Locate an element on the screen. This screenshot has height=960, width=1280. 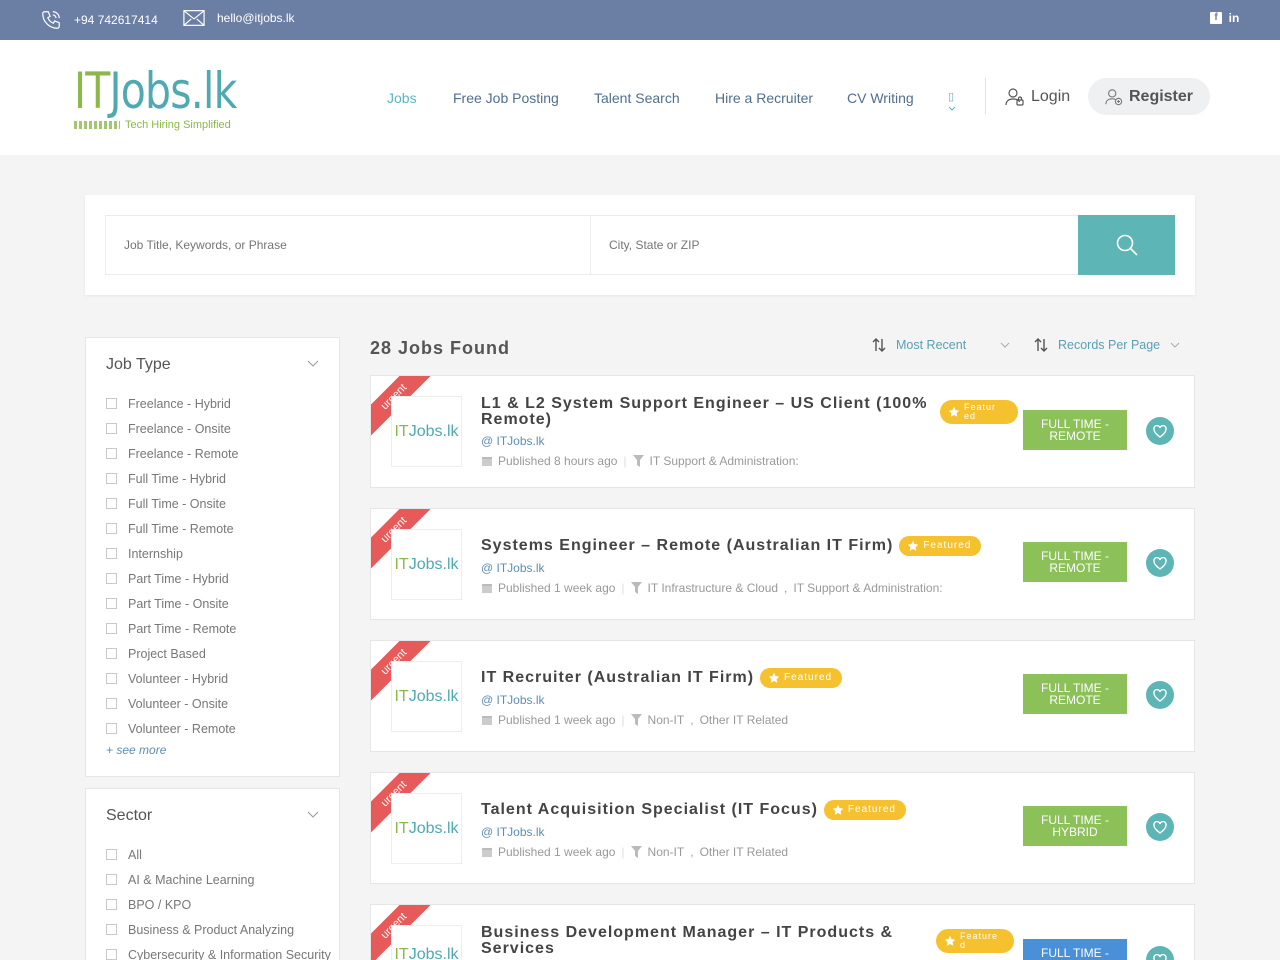
job-type-option: Full Time - Hybrid is located at coordinates (172, 478).